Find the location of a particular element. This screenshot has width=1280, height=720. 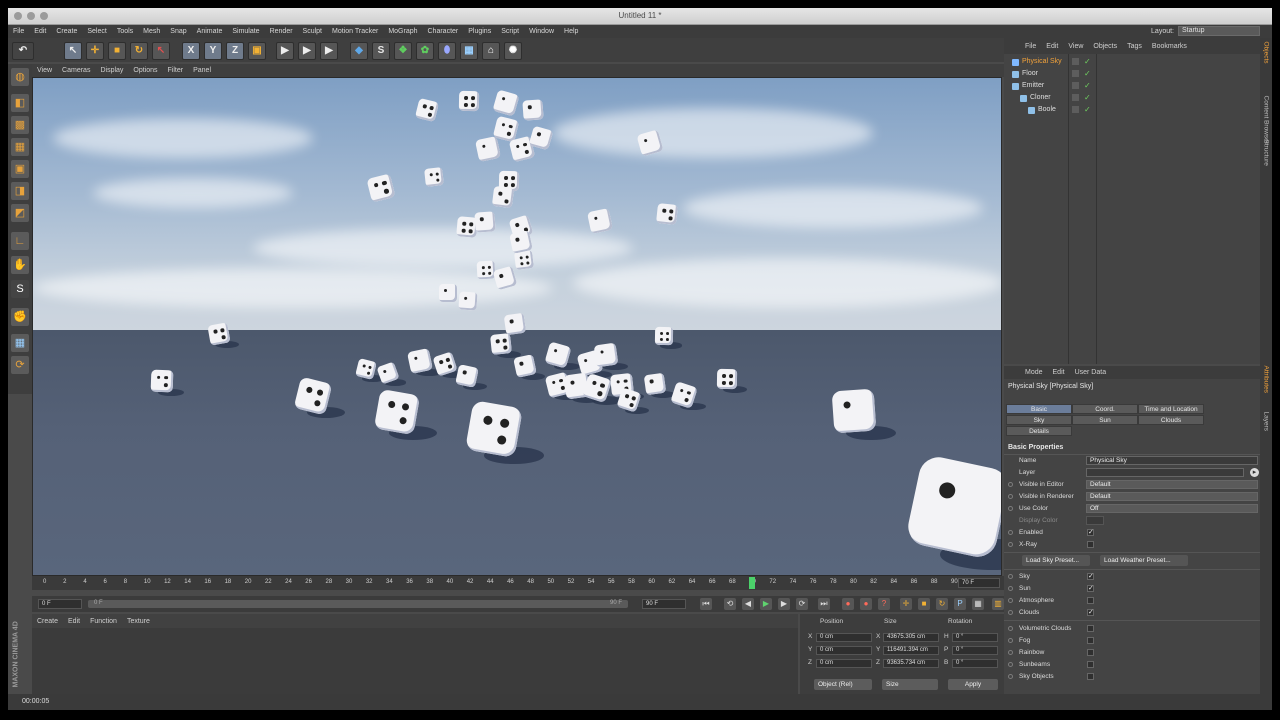

start-frame-field: 0 F is located at coordinates (60, 604).